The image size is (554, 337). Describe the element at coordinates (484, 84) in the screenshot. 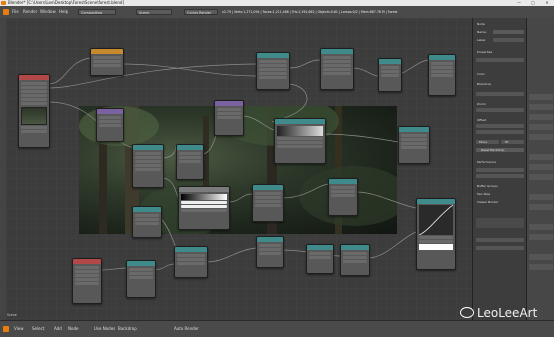

I see `backdrop-section: Backdrop` at that location.